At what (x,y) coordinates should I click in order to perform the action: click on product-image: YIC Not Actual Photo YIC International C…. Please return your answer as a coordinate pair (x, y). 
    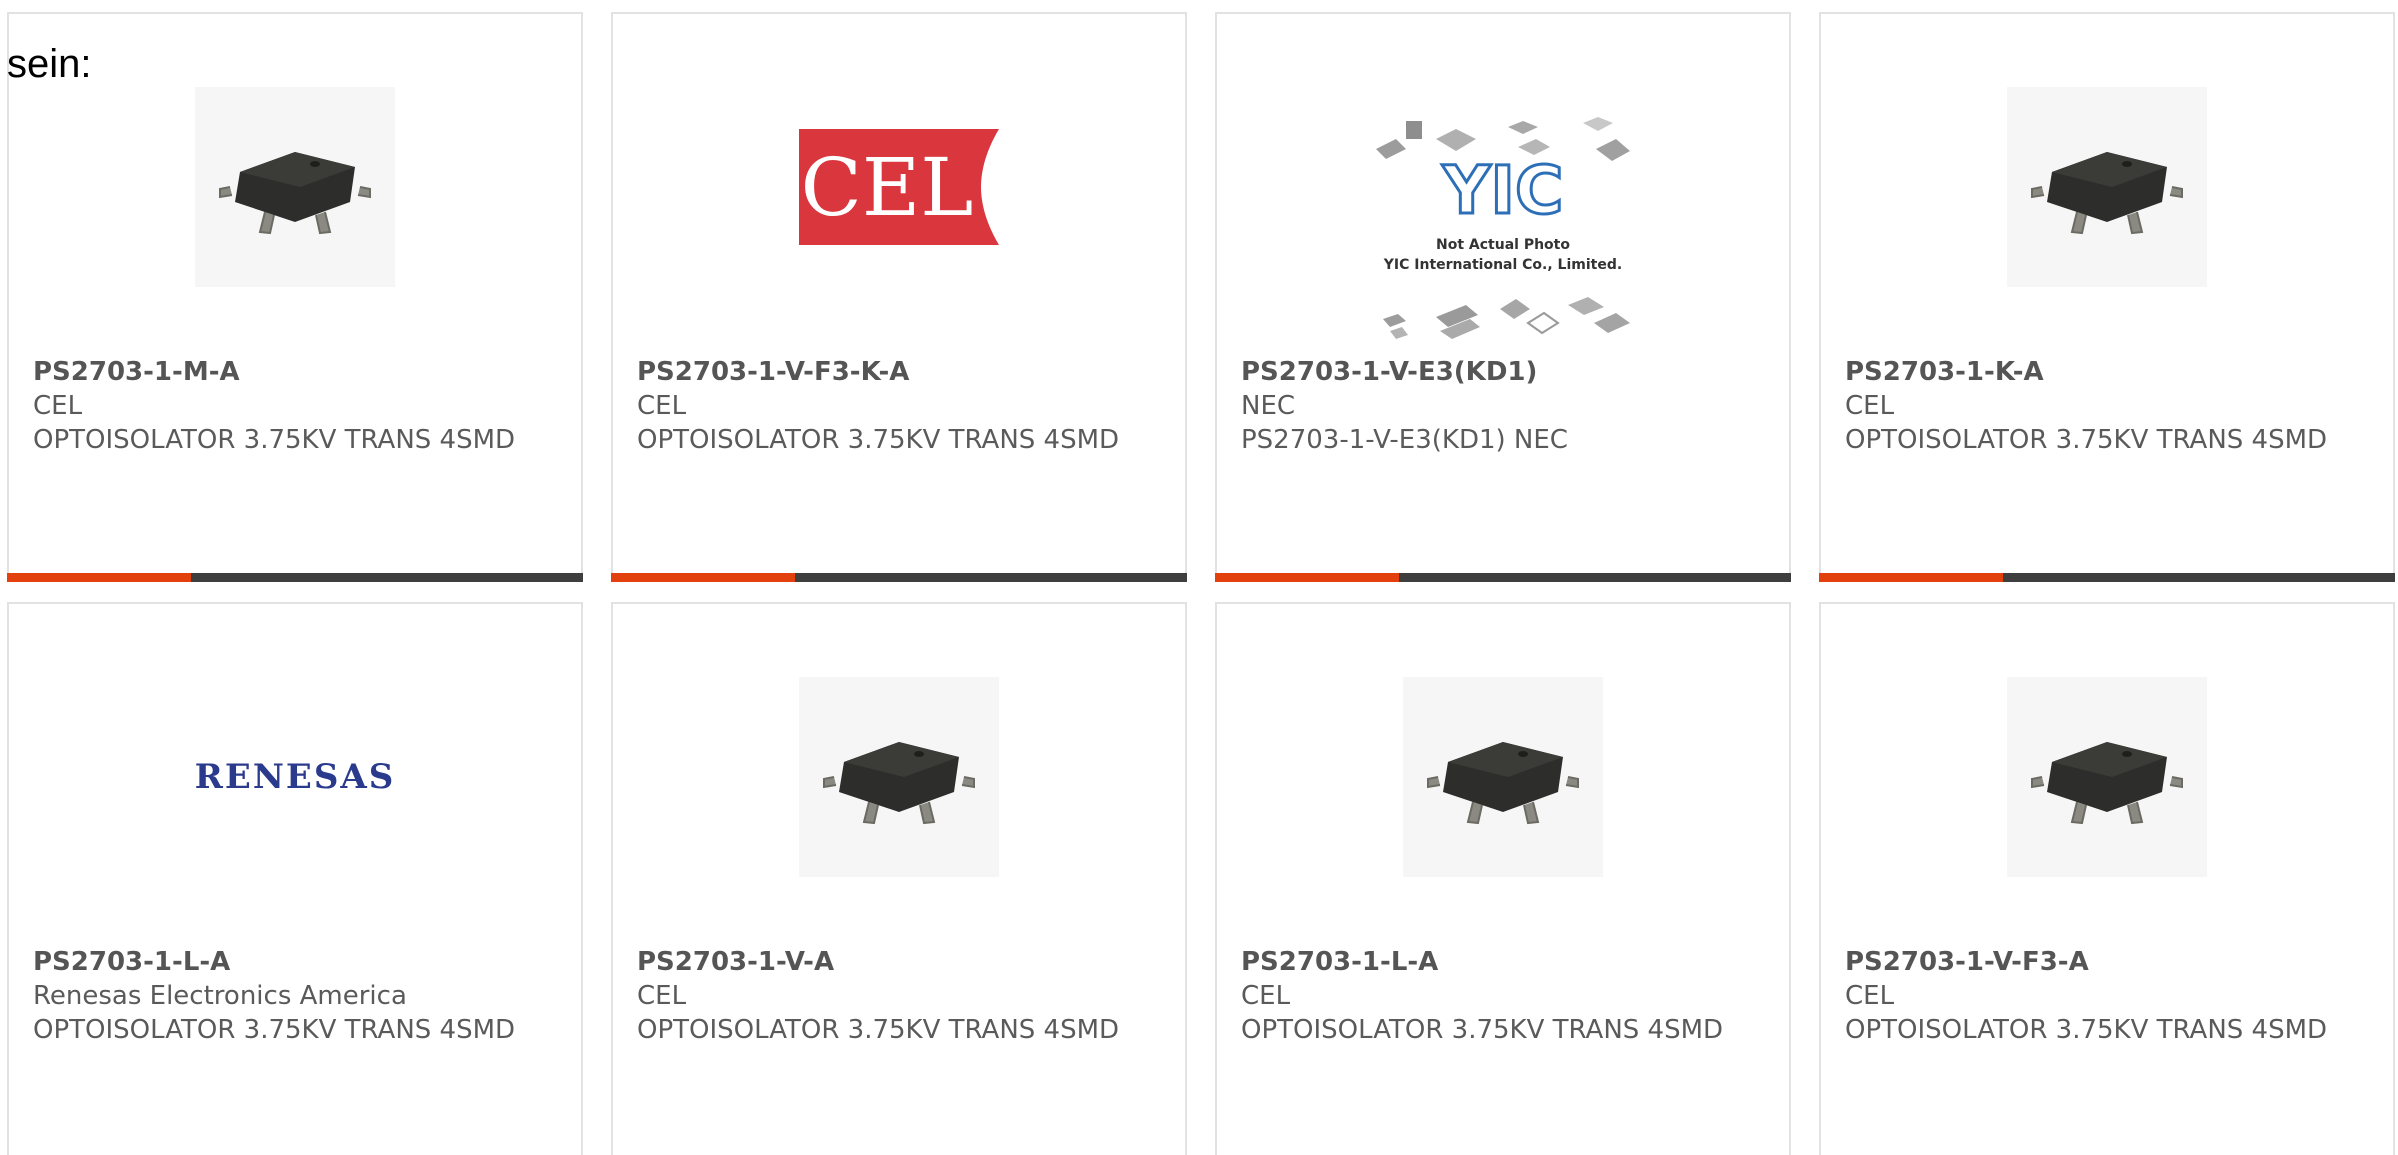
    Looking at the image, I should click on (1503, 229).